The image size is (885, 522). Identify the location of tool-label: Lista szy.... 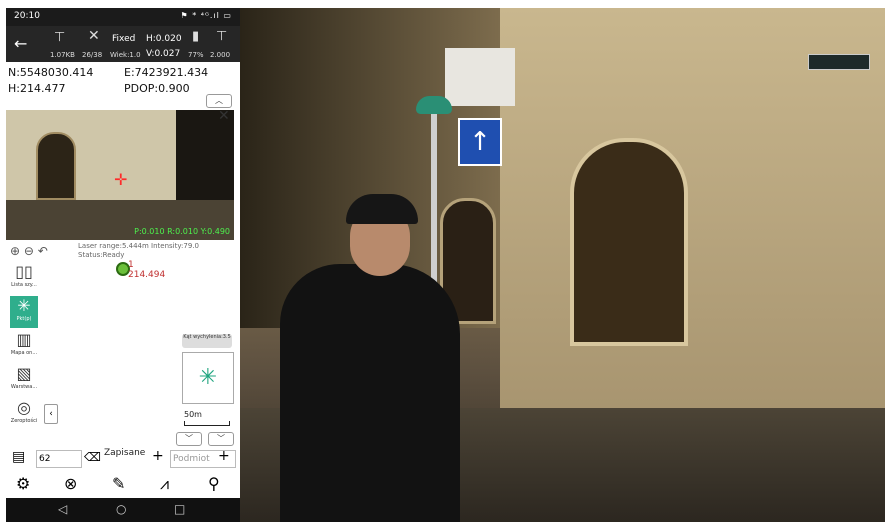
(24, 285).